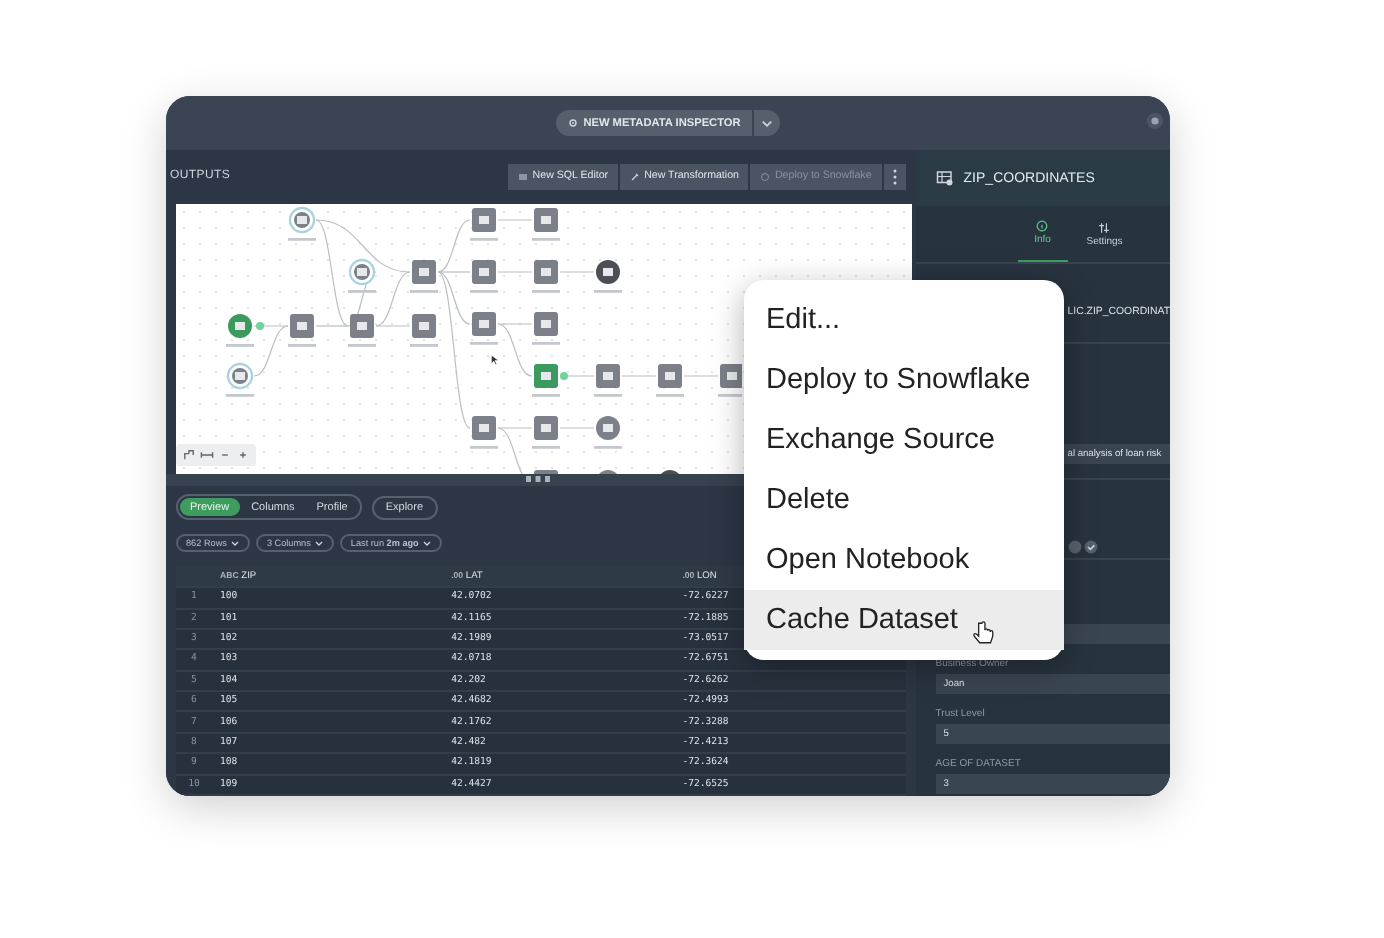  What do you see at coordinates (1104, 227) in the screenshot?
I see `sliders-icon` at bounding box center [1104, 227].